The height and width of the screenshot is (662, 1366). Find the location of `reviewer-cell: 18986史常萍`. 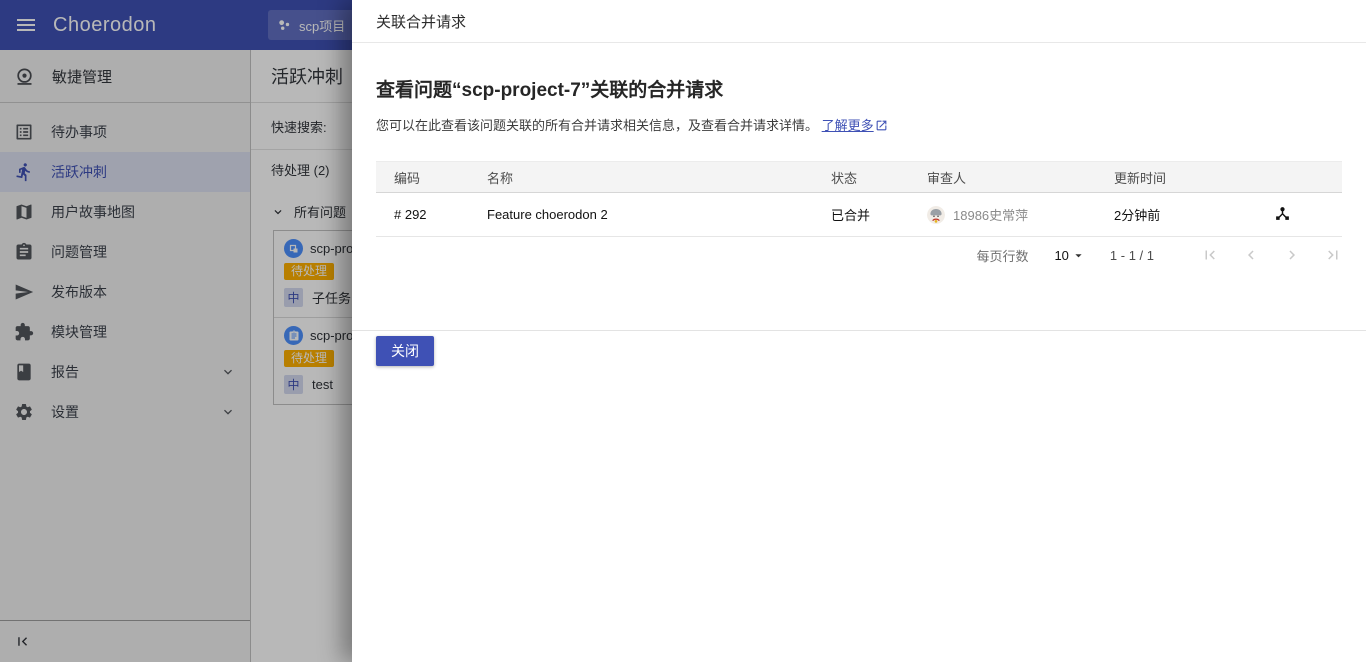

reviewer-cell: 18986史常萍 is located at coordinates (1011, 214).